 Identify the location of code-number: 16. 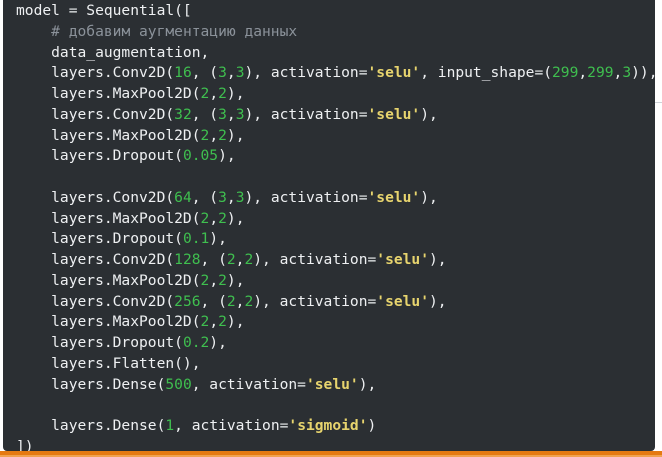
(183, 73).